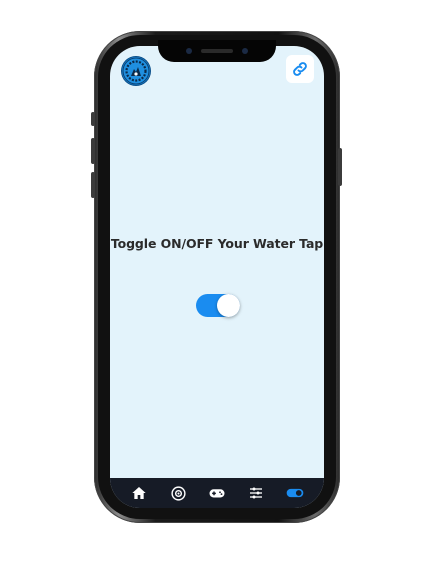 Image resolution: width=433 pixels, height=577 pixels. I want to click on nav-item-settings, so click(256, 493).